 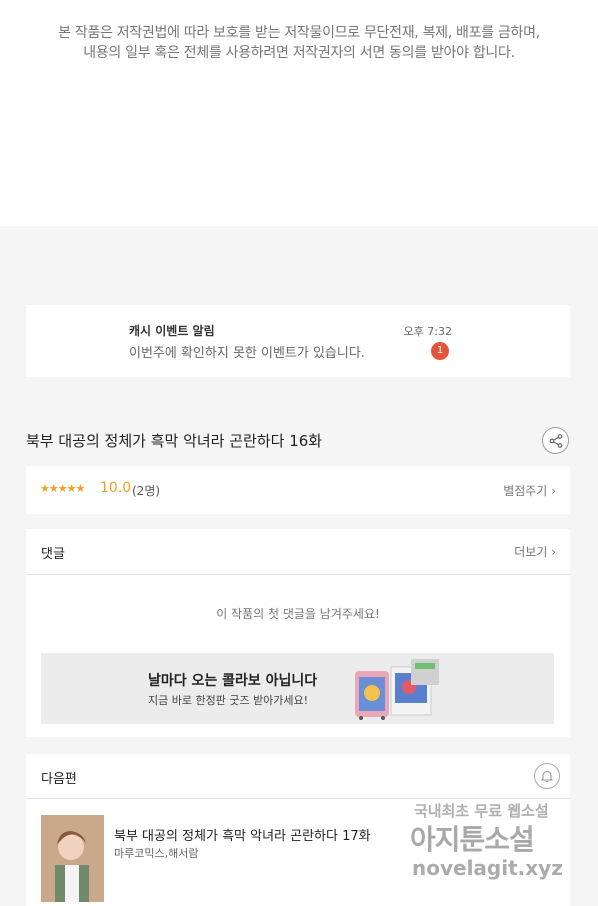 What do you see at coordinates (172, 331) in the screenshot?
I see `push-title: 캐시 이벤트 알림` at bounding box center [172, 331].